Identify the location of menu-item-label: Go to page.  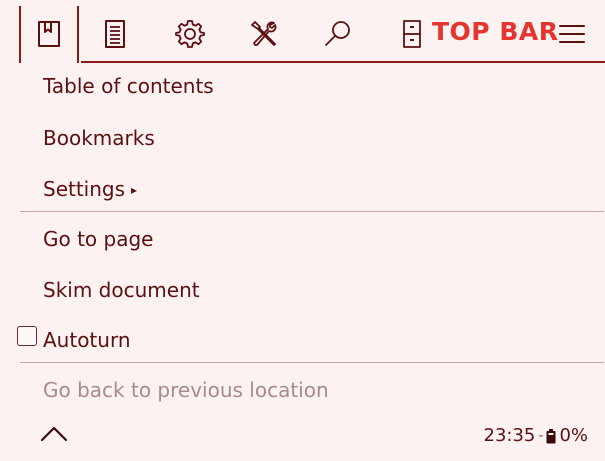
(98, 239).